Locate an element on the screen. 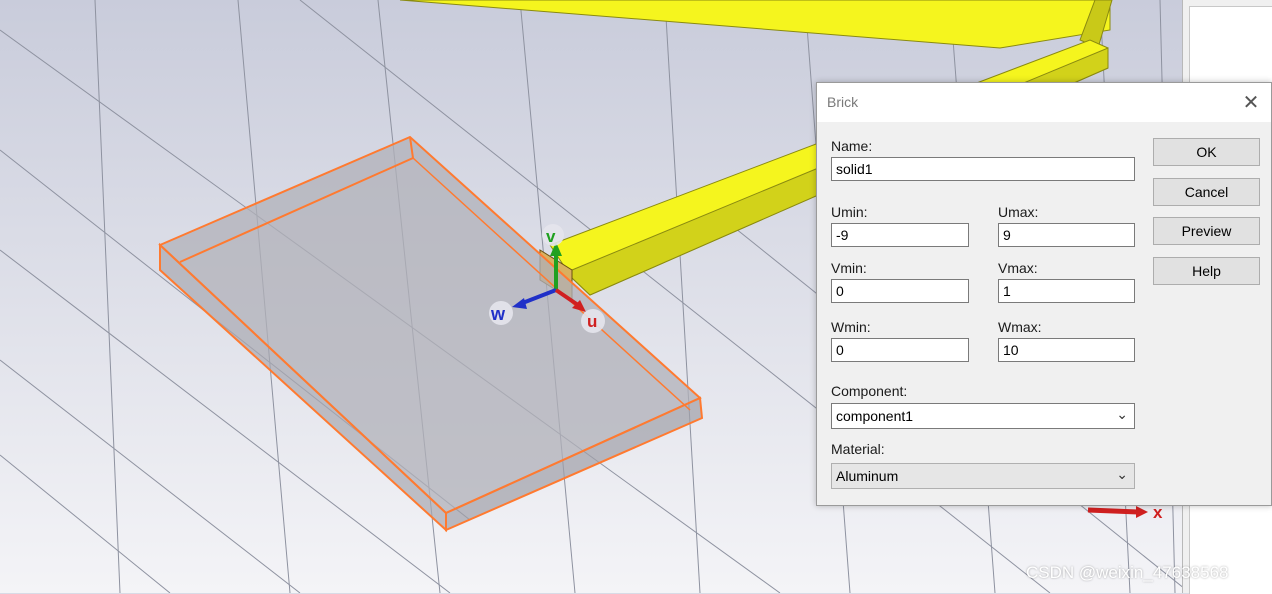  watermark: CSDN @weixin_47638568 is located at coordinates (1127, 572).